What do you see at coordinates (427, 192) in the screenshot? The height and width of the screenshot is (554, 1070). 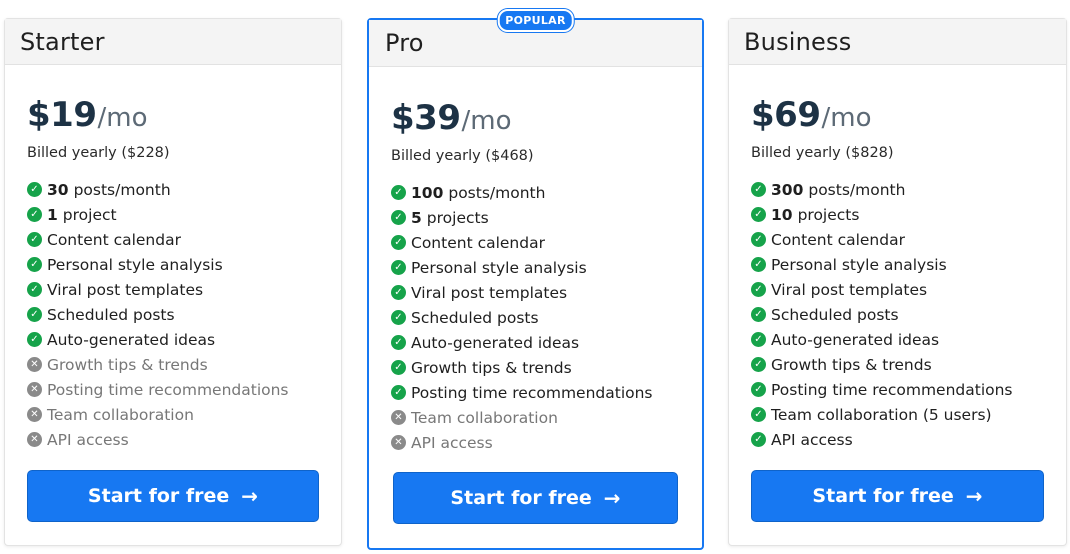 I see `feature-quantity: 100` at bounding box center [427, 192].